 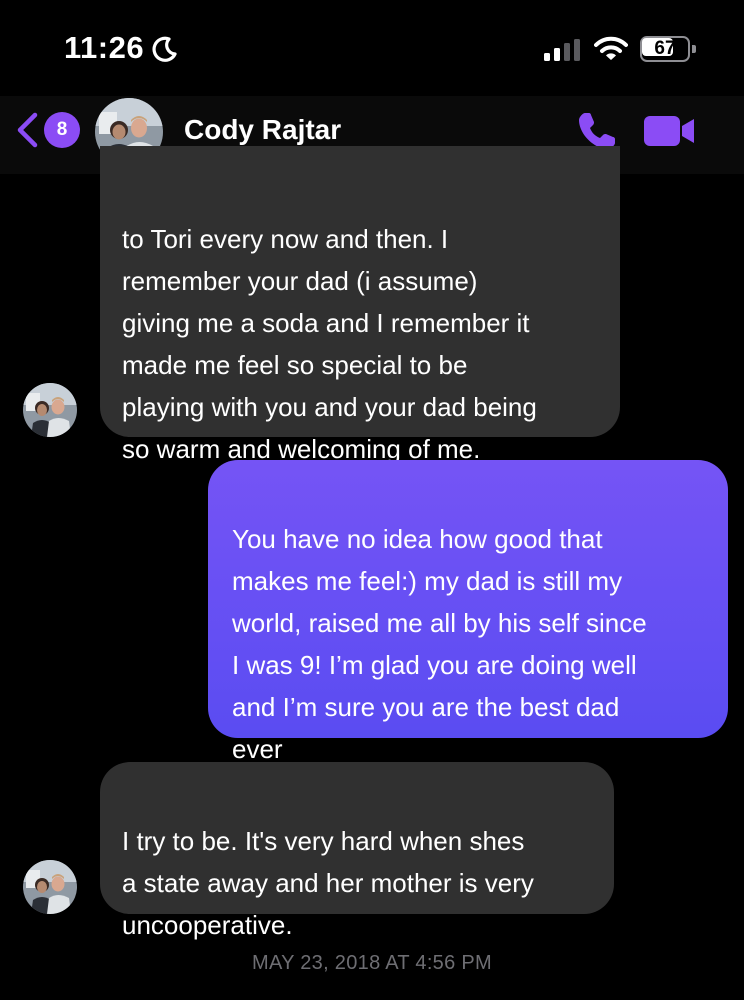 What do you see at coordinates (164, 49) in the screenshot?
I see `moon-icon` at bounding box center [164, 49].